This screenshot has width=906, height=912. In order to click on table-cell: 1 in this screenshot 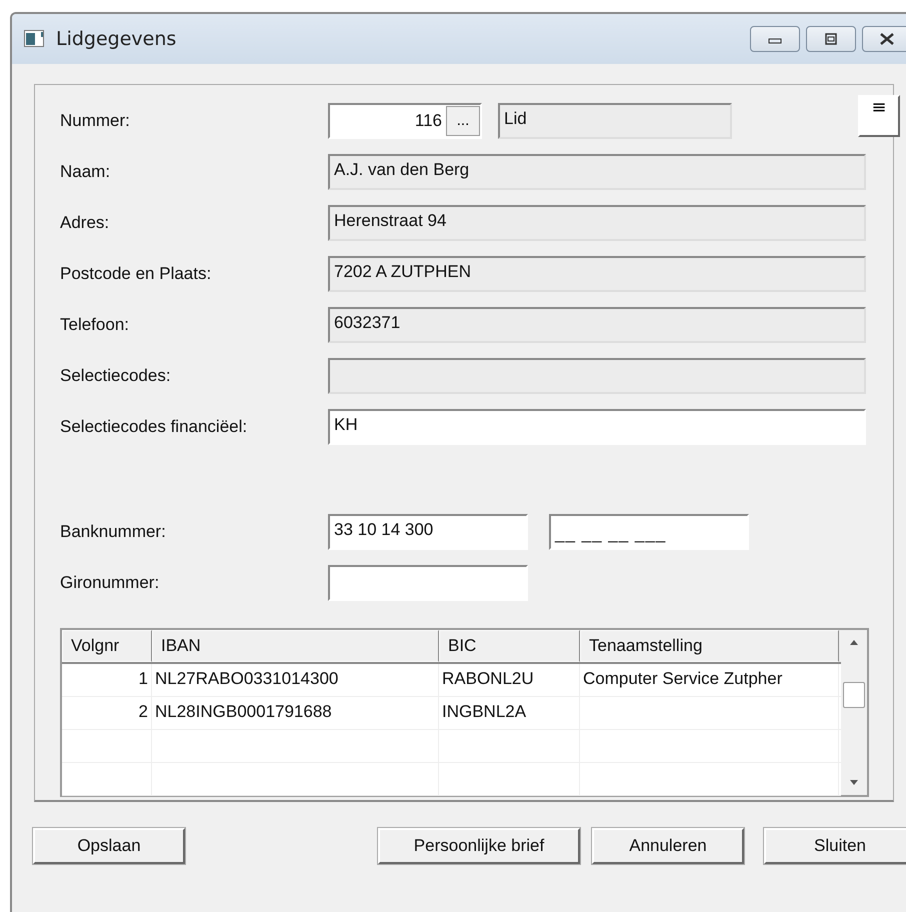, I will do `click(107, 680)`.